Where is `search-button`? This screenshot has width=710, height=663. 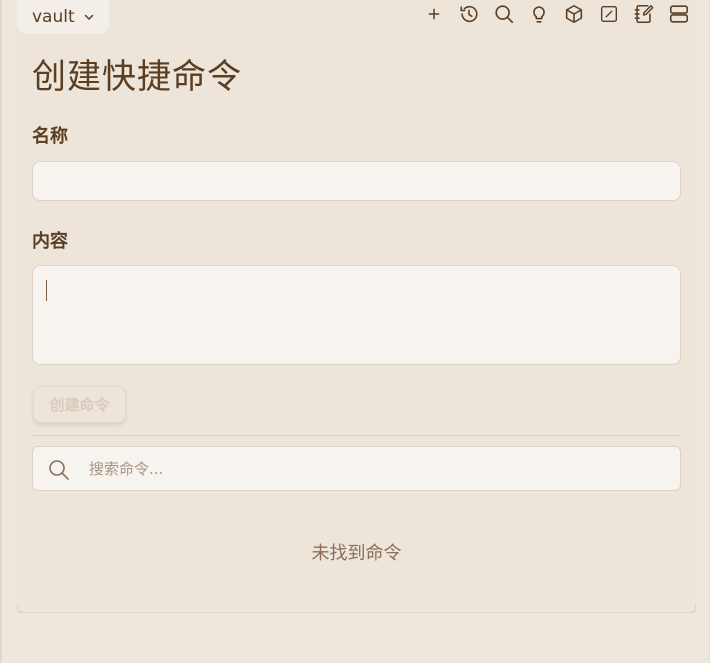
search-button is located at coordinates (504, 14).